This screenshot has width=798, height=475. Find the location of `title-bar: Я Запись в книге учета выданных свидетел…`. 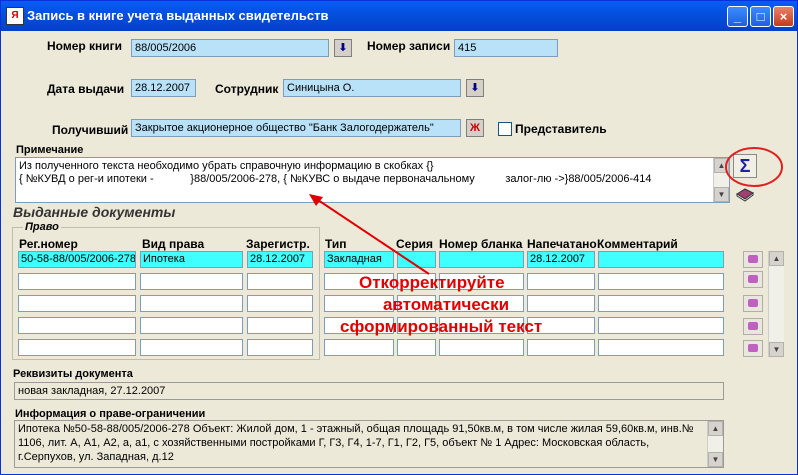

title-bar: Я Запись в книге учета выданных свидетел… is located at coordinates (399, 16).